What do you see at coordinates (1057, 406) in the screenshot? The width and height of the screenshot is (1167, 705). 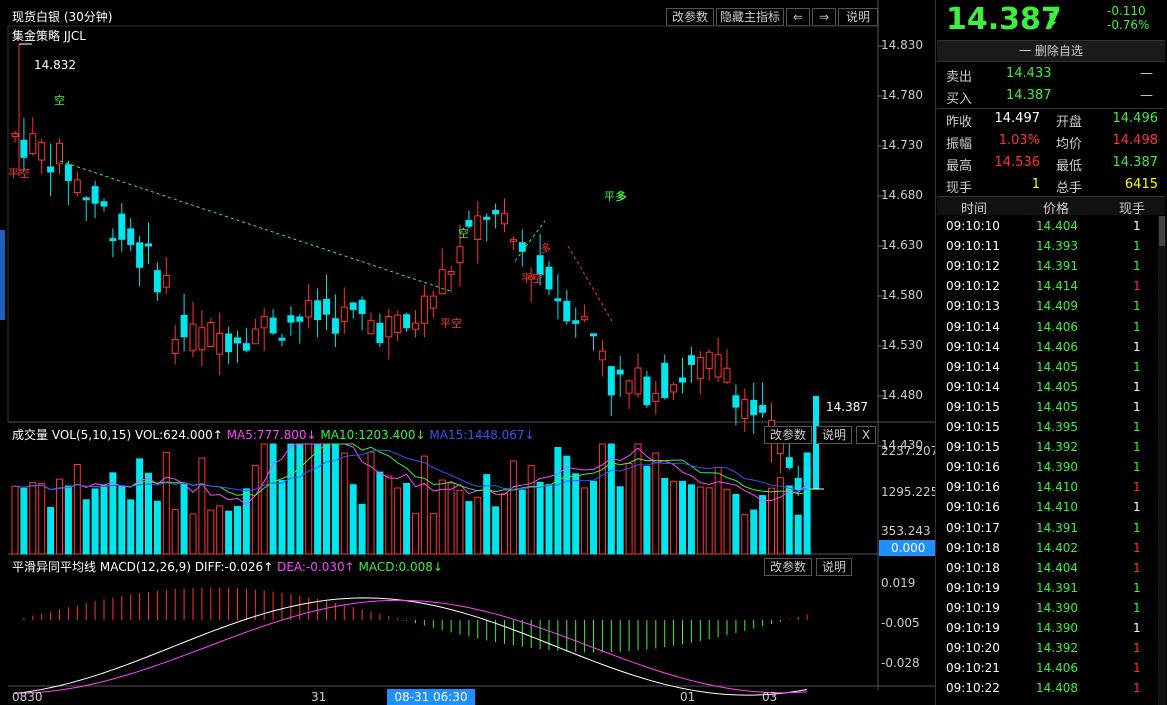 I see `tick-price: 14.405` at bounding box center [1057, 406].